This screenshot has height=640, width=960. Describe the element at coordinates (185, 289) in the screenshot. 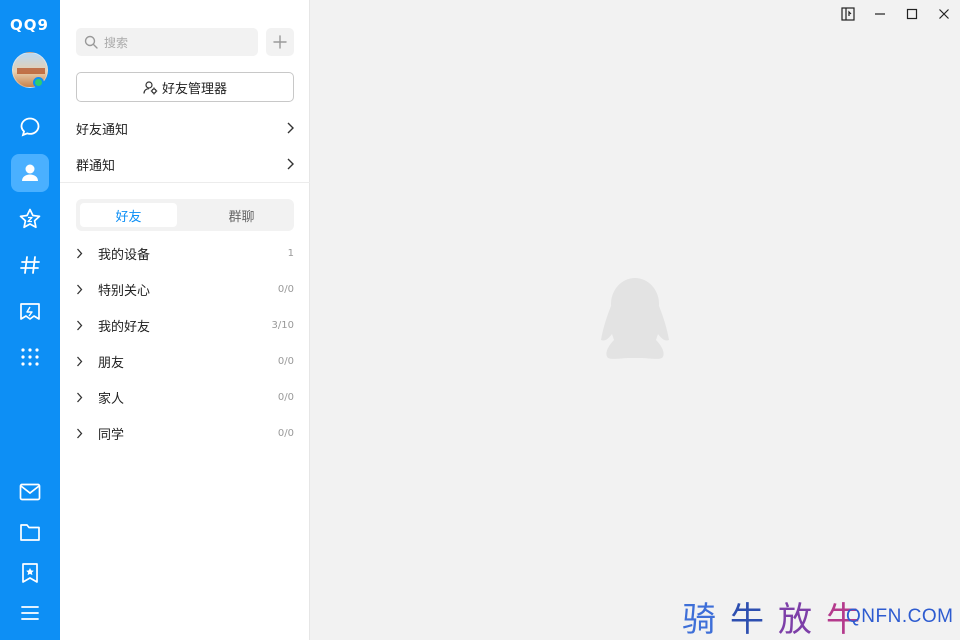

I see `friend-group-row: 特别关心 0/0` at that location.